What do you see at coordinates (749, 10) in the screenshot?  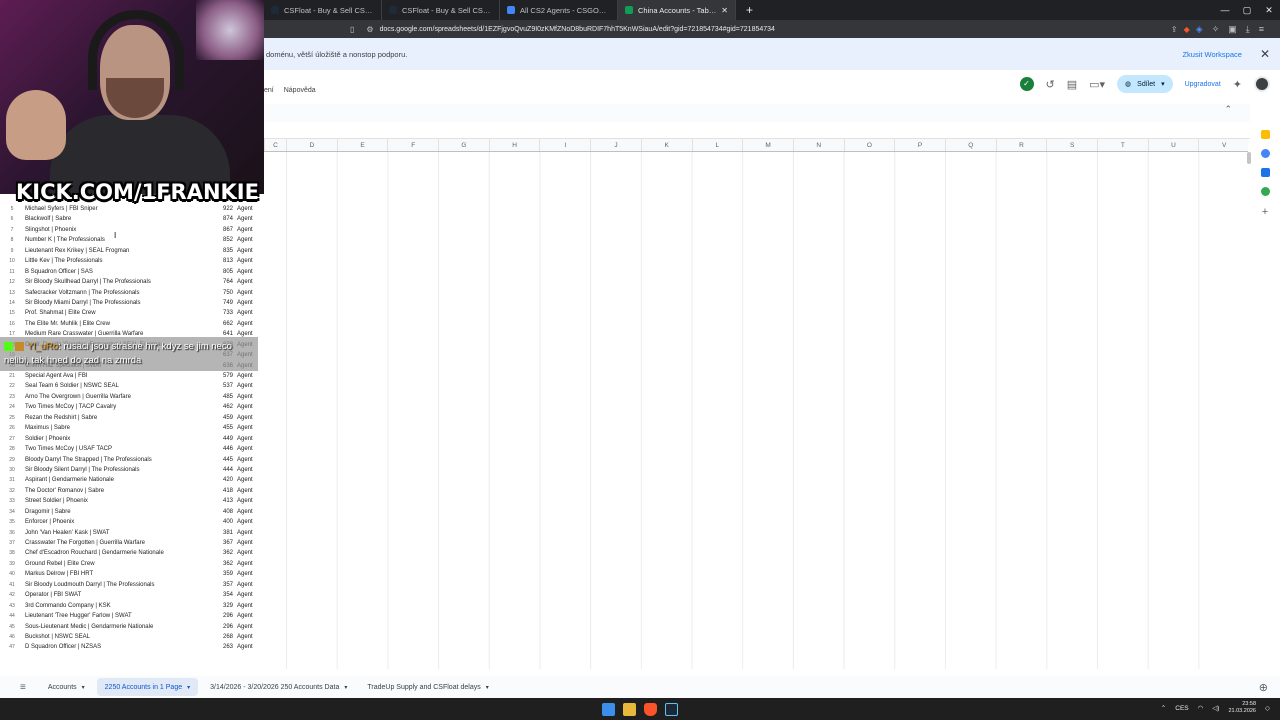 I see `new-tab-button: +` at bounding box center [749, 10].